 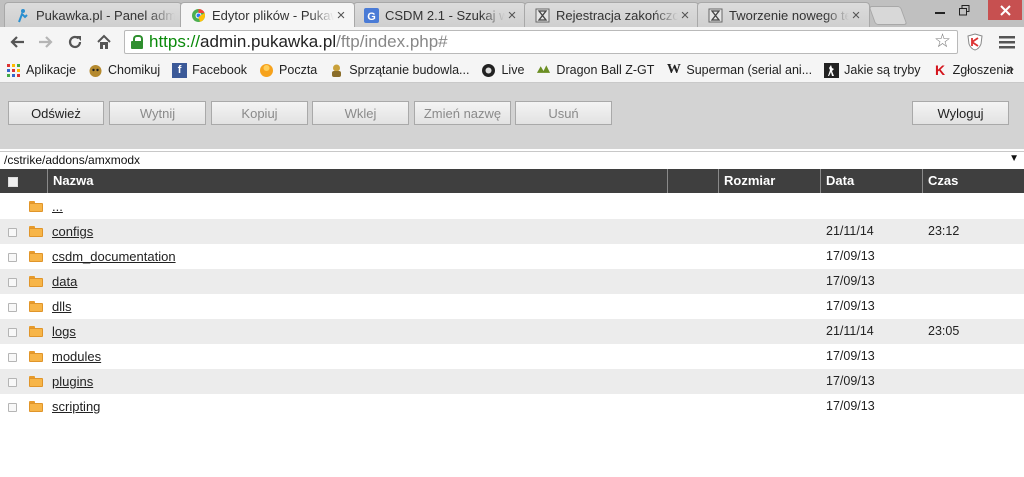 I want to click on bookmarks-more-button: », so click(x=1010, y=68).